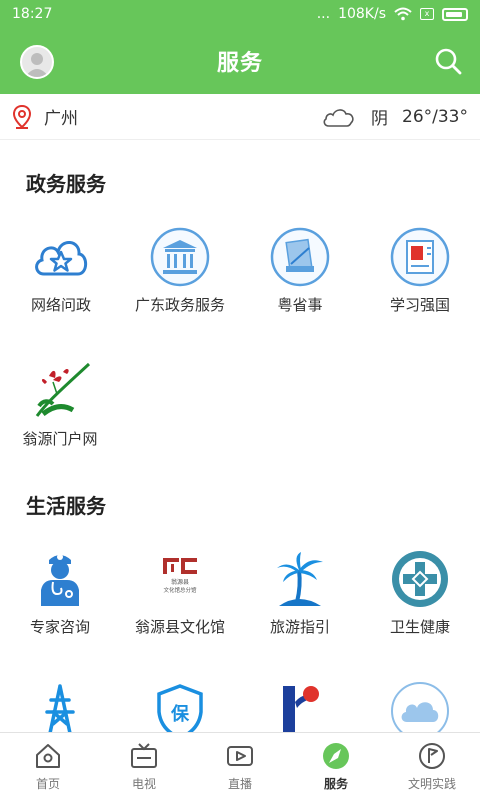 Image resolution: width=480 pixels, height=800 pixels. What do you see at coordinates (338, 117) in the screenshot?
I see `cloud-weather-icon` at bounding box center [338, 117].